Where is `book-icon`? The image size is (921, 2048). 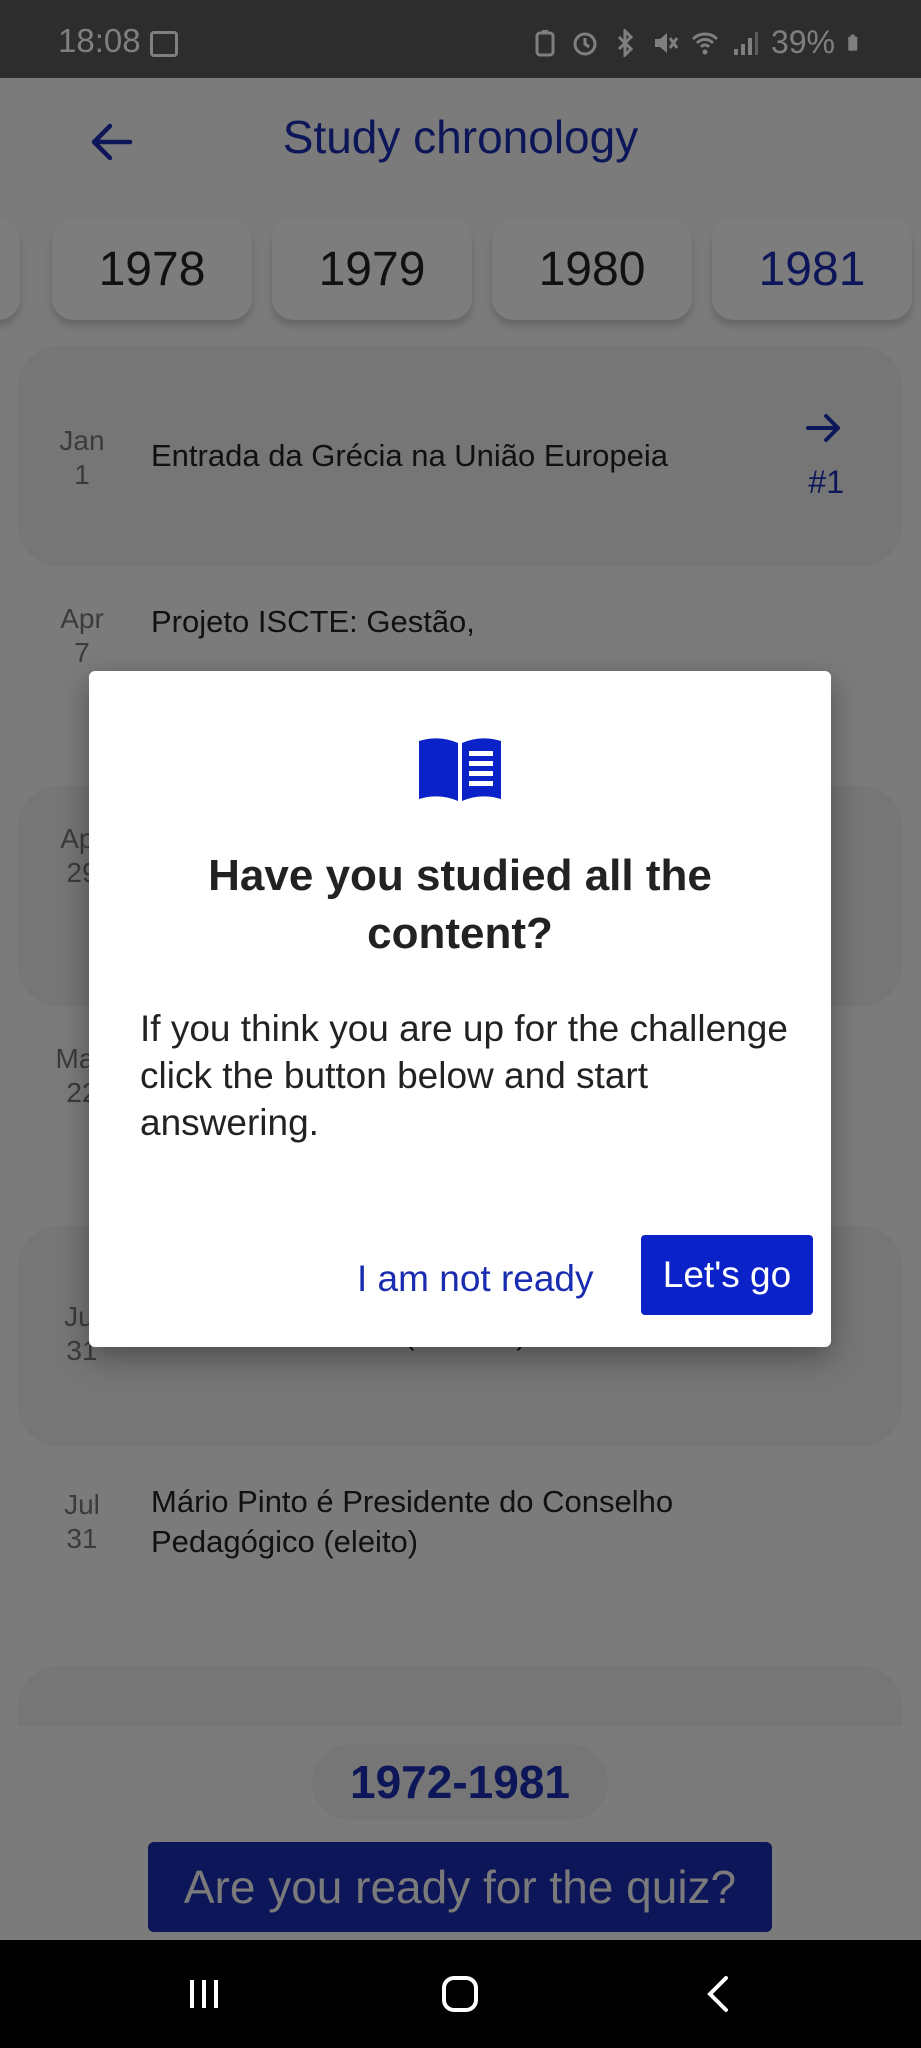
book-icon is located at coordinates (460, 769).